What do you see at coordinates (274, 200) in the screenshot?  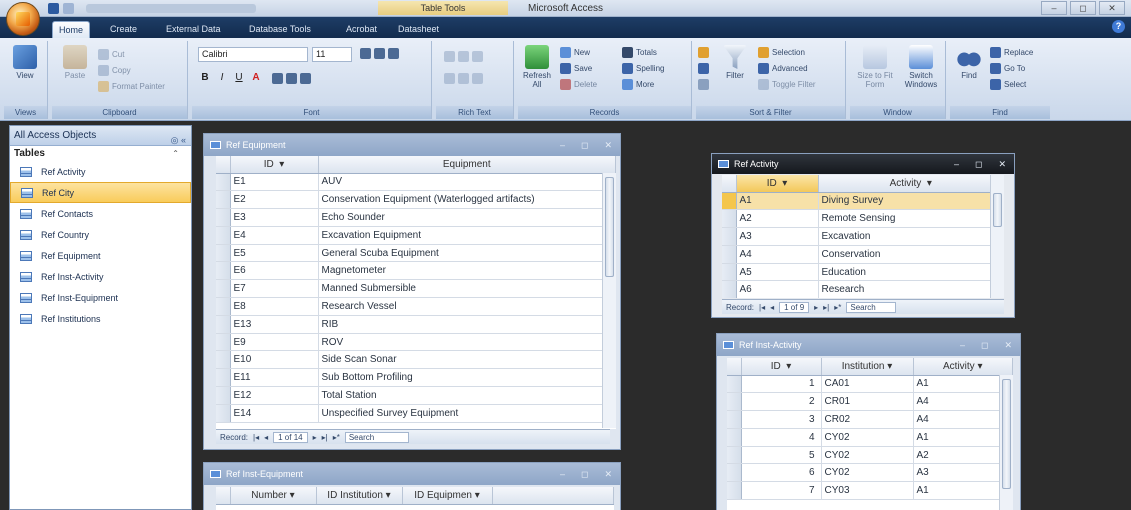 I see `table-cell: E2` at bounding box center [274, 200].